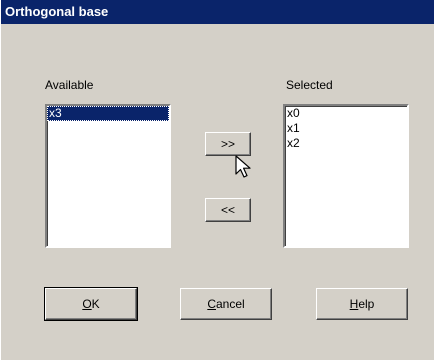 The image size is (438, 360). Describe the element at coordinates (108, 176) in the screenshot. I see `available-listbox: x3` at that location.